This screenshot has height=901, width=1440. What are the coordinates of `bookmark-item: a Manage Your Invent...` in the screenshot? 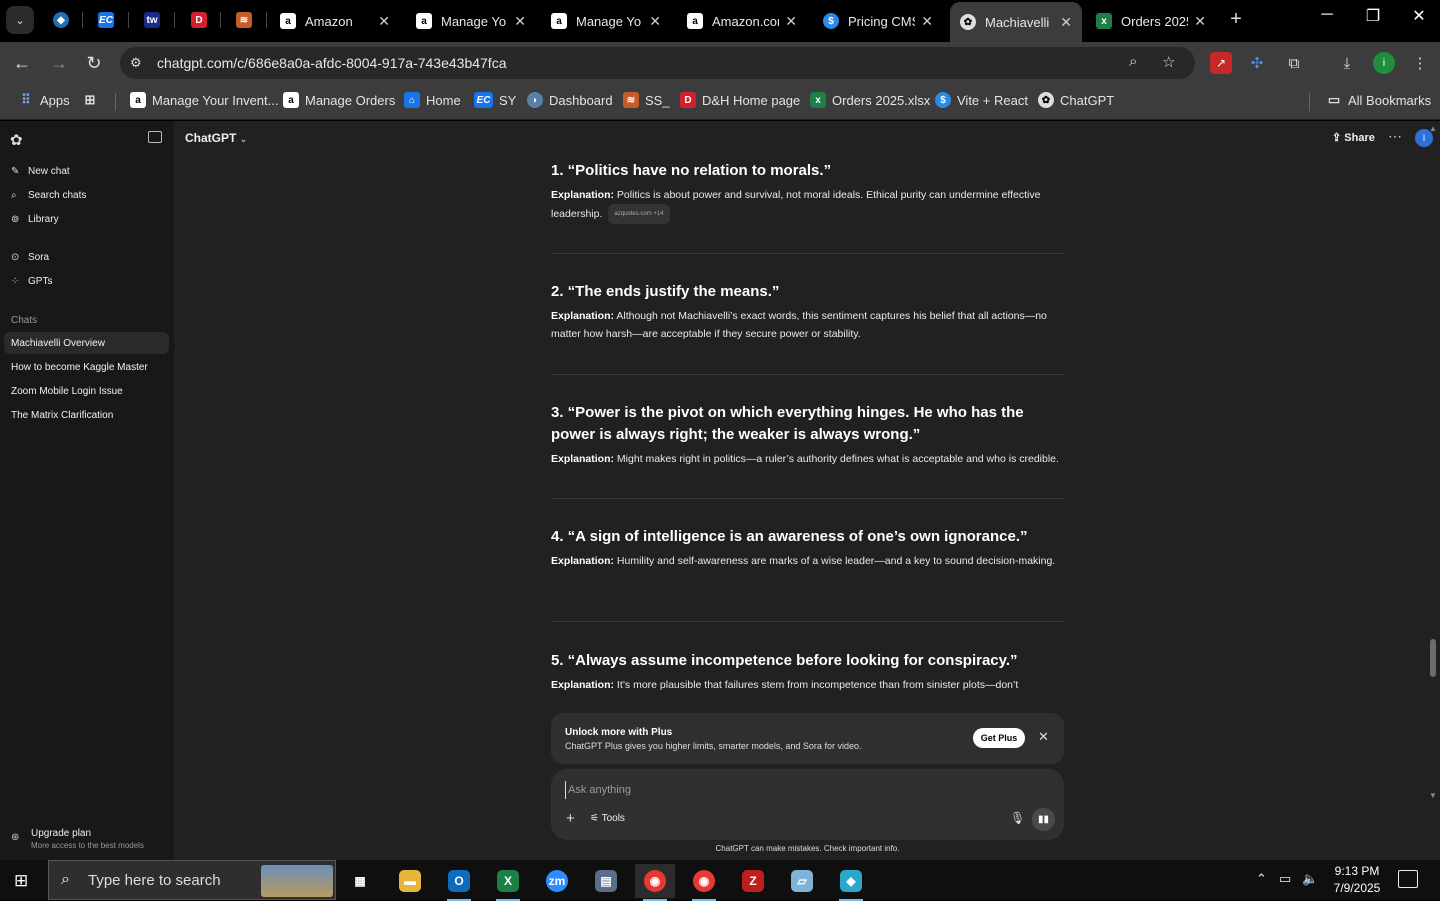 It's located at (204, 100).